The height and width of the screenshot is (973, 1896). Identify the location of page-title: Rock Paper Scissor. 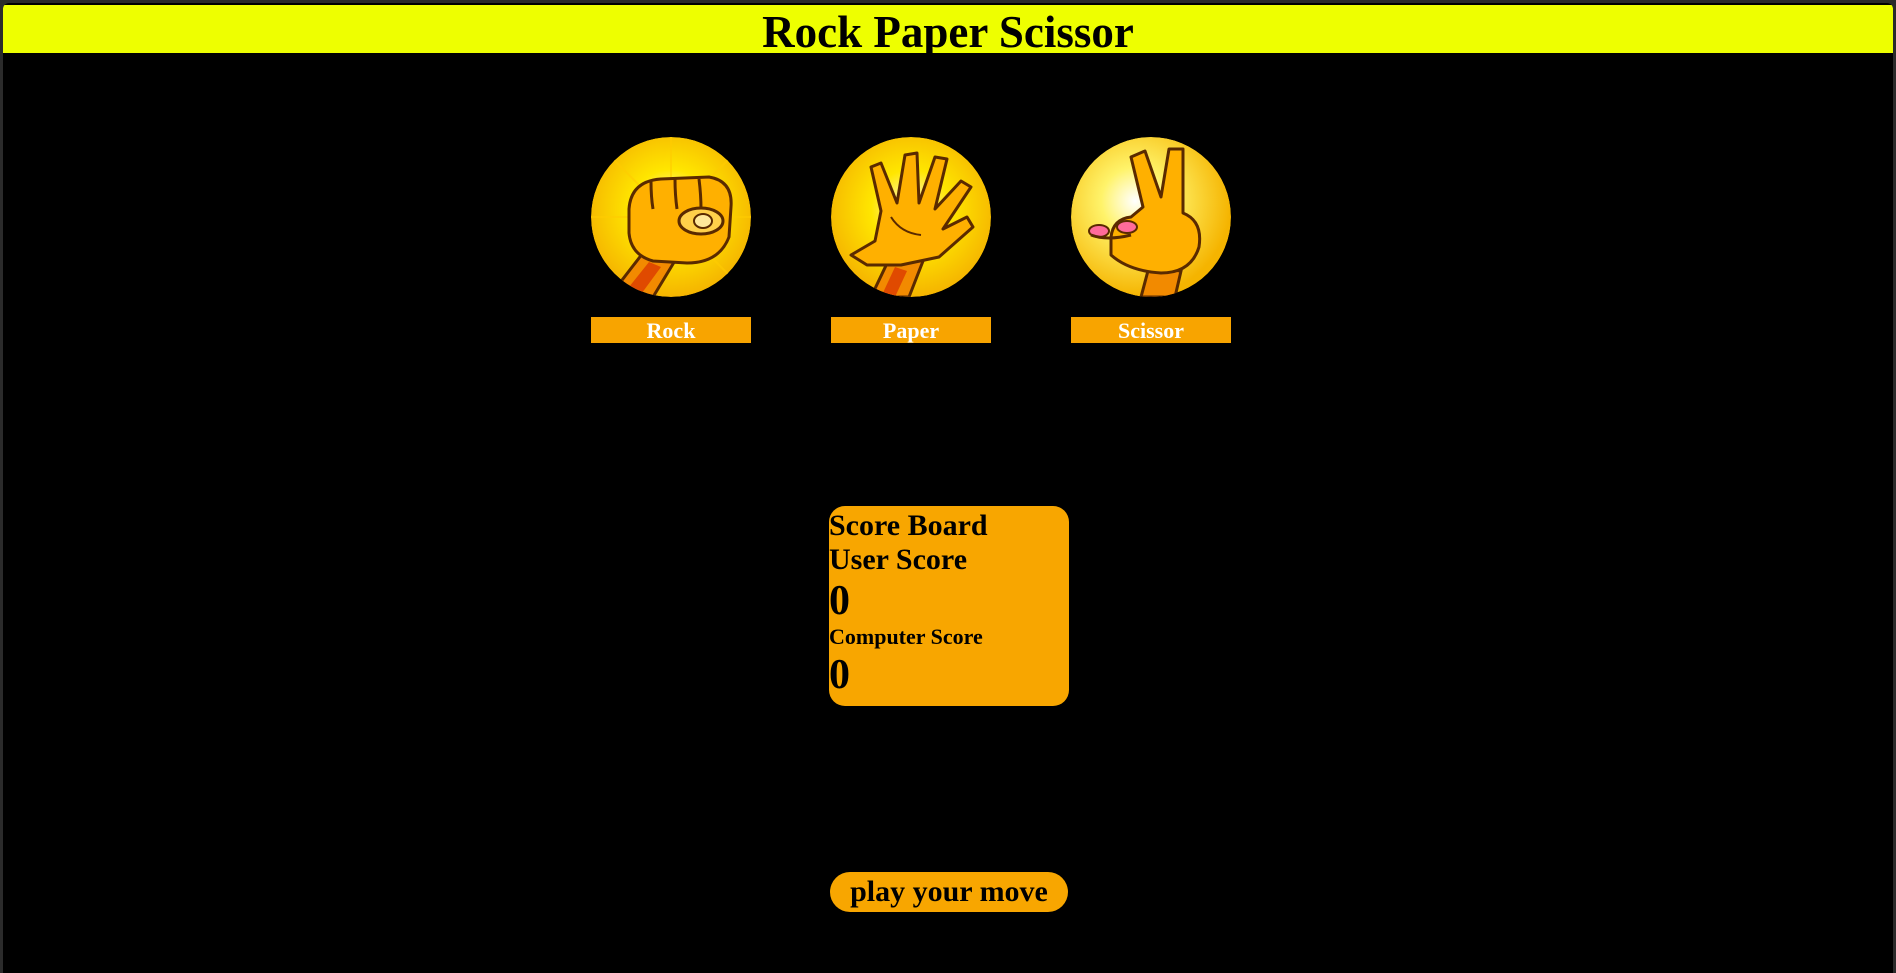
(948, 32).